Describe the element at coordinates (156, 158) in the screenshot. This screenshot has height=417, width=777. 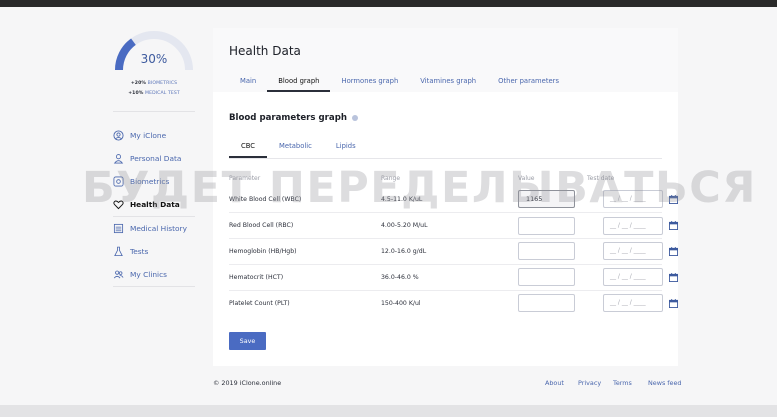
I see `sidebar-item-label: Personal Data` at that location.